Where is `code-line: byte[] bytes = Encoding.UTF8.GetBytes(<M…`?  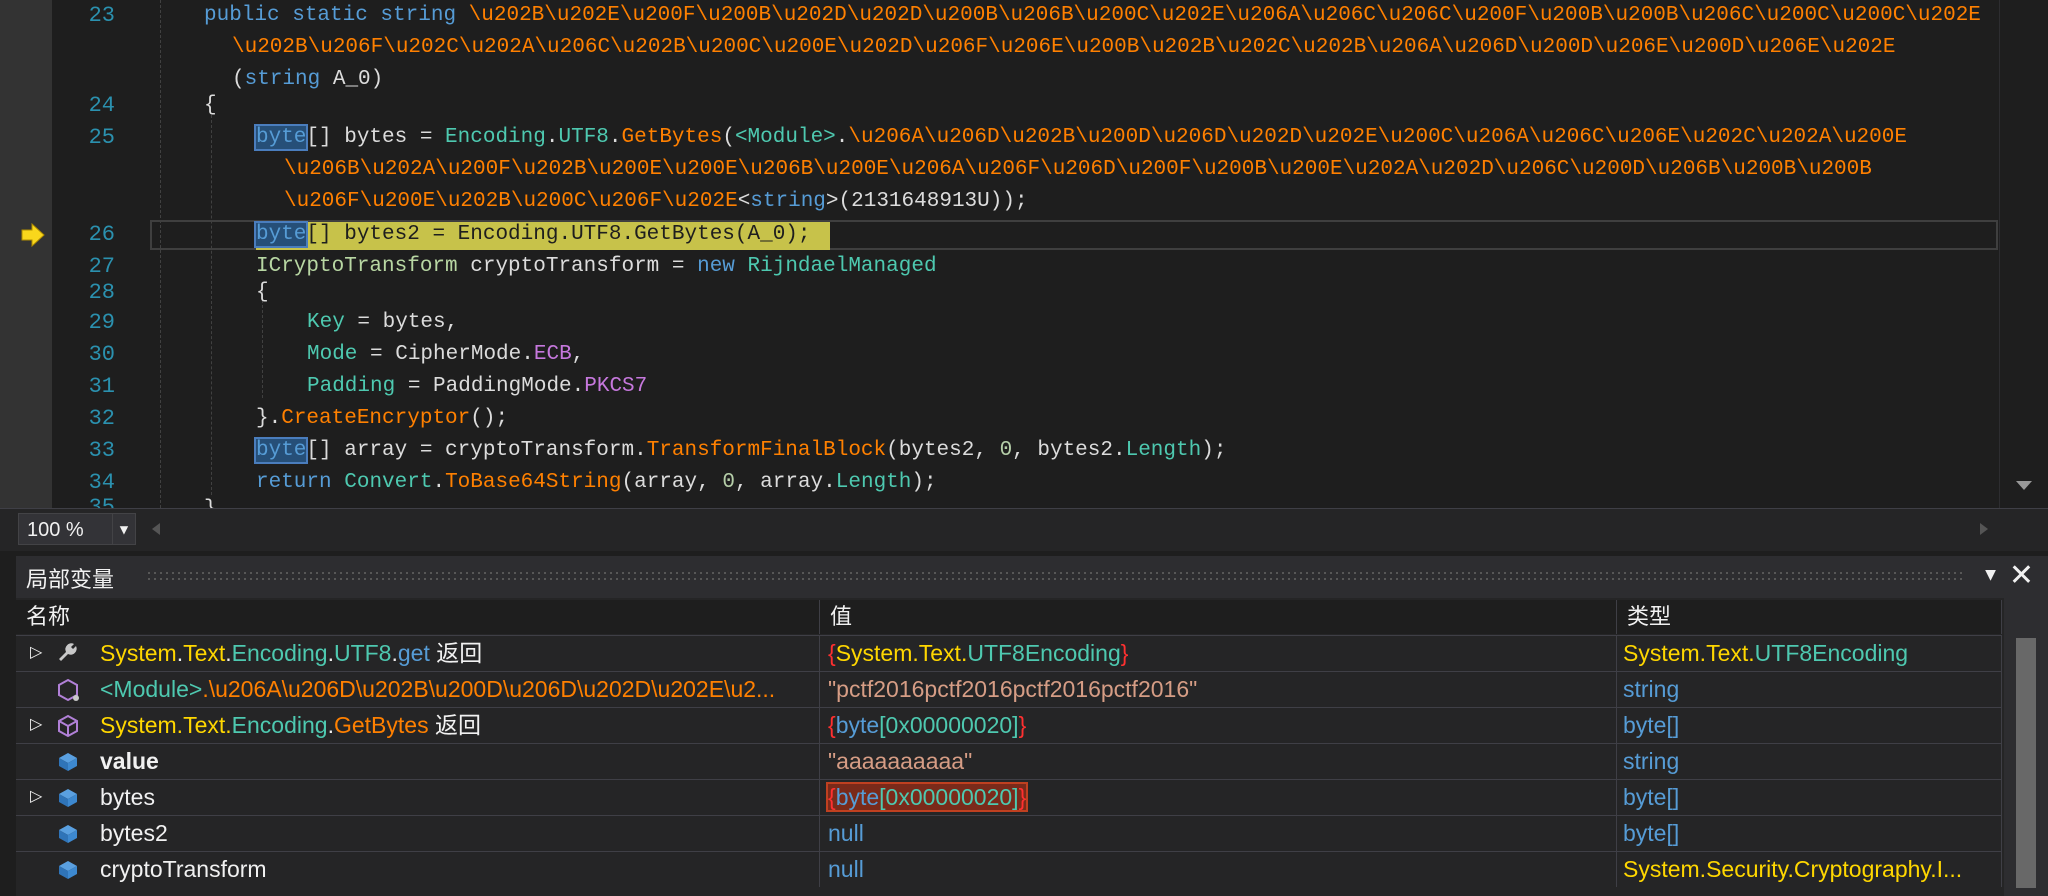
code-line: byte[] bytes = Encoding.UTF8.GetBytes(<M… is located at coordinates (1125, 138).